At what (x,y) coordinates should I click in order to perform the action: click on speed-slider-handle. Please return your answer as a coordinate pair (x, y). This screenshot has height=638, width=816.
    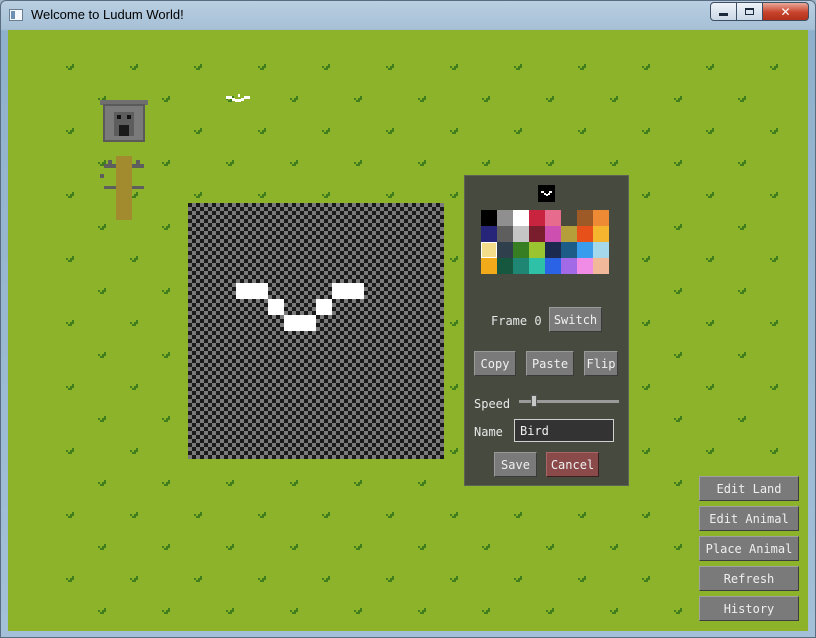
    Looking at the image, I should click on (534, 401).